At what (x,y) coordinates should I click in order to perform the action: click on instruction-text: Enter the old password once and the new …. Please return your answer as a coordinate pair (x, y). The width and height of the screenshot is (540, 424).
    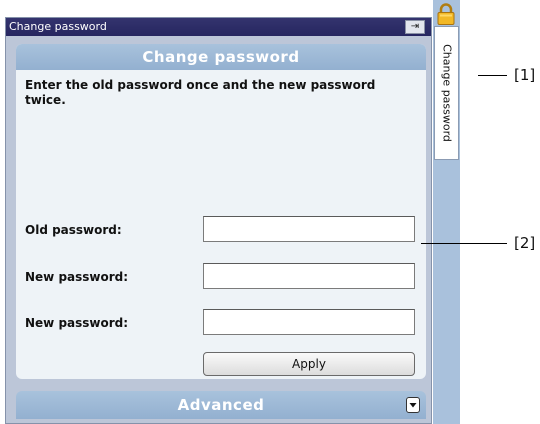
    Looking at the image, I should click on (200, 92).